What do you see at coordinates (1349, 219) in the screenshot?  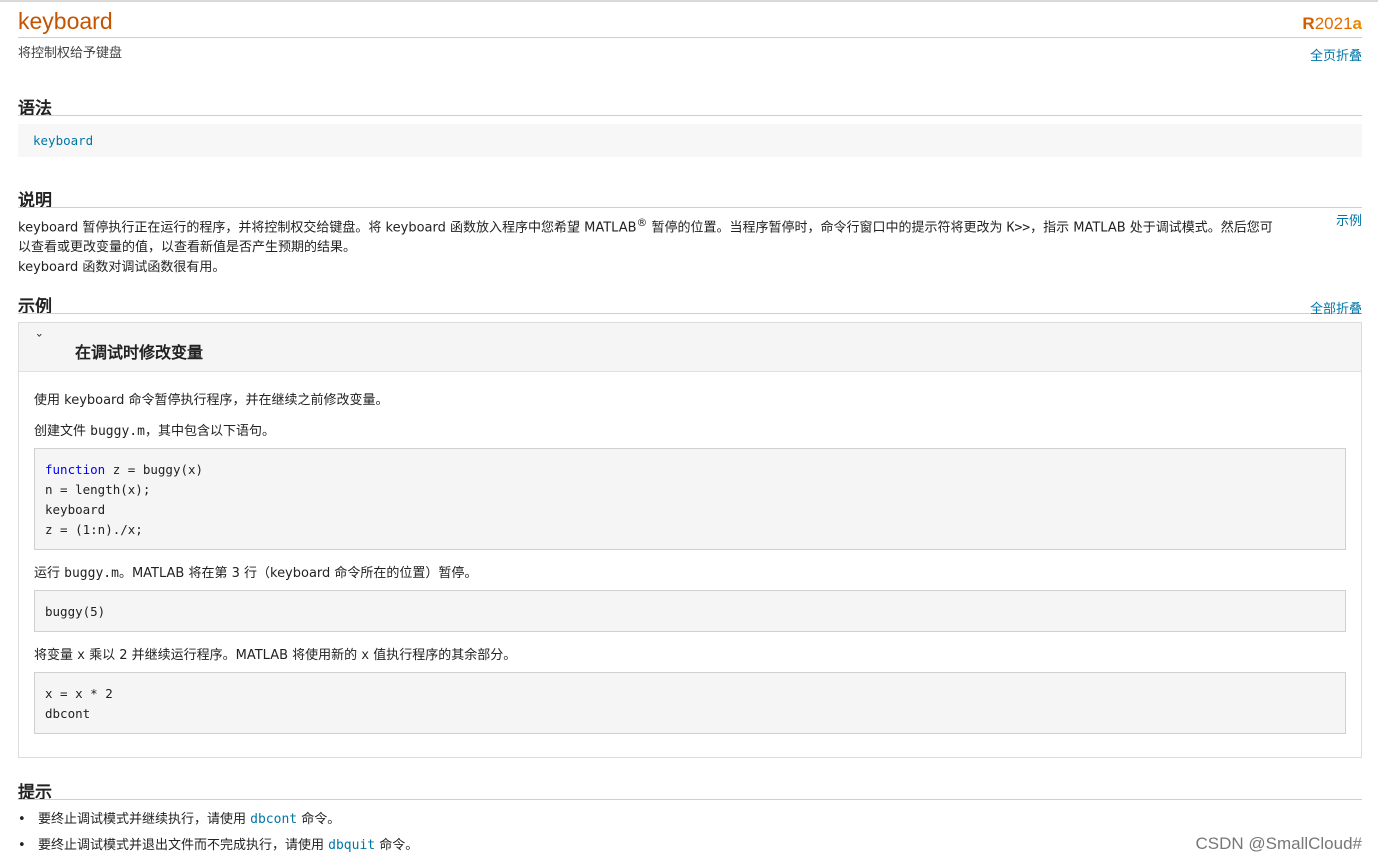 I see `example-anchor-link: 示例` at bounding box center [1349, 219].